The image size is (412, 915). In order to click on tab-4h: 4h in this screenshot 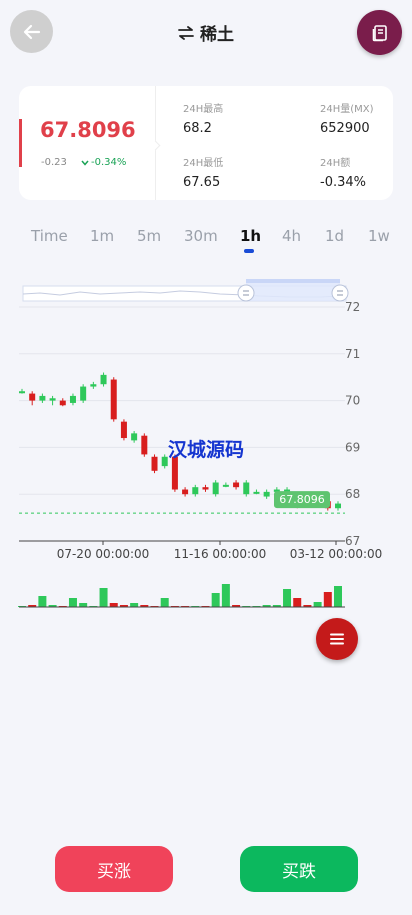, I will do `click(291, 236)`.